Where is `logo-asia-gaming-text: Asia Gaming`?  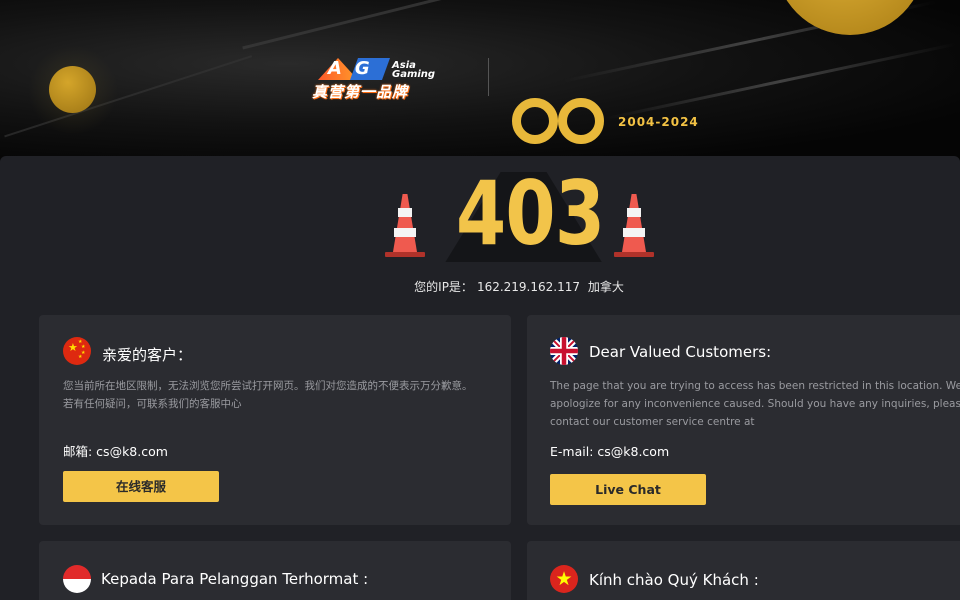
logo-asia-gaming-text: Asia Gaming is located at coordinates (414, 70).